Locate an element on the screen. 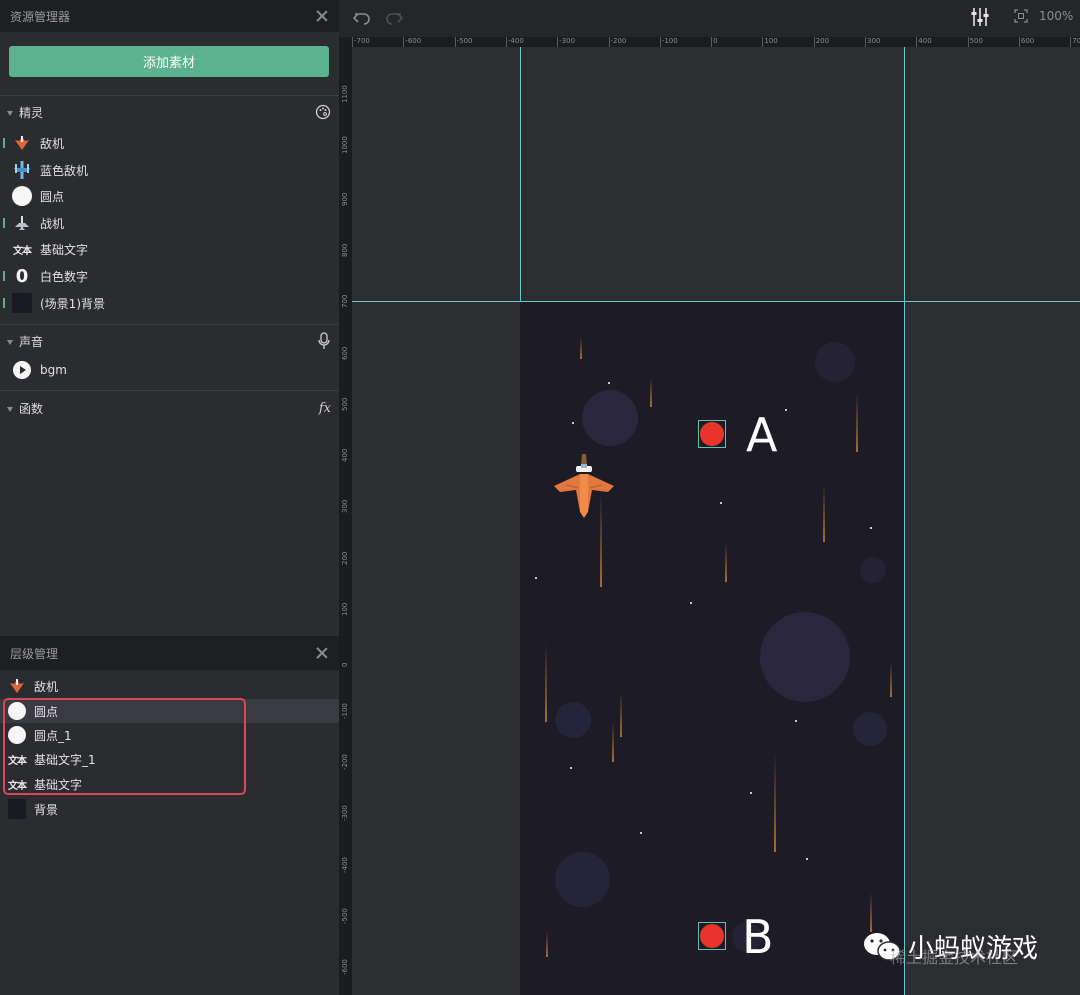  section-functions-title: 函数 is located at coordinates (31, 408).